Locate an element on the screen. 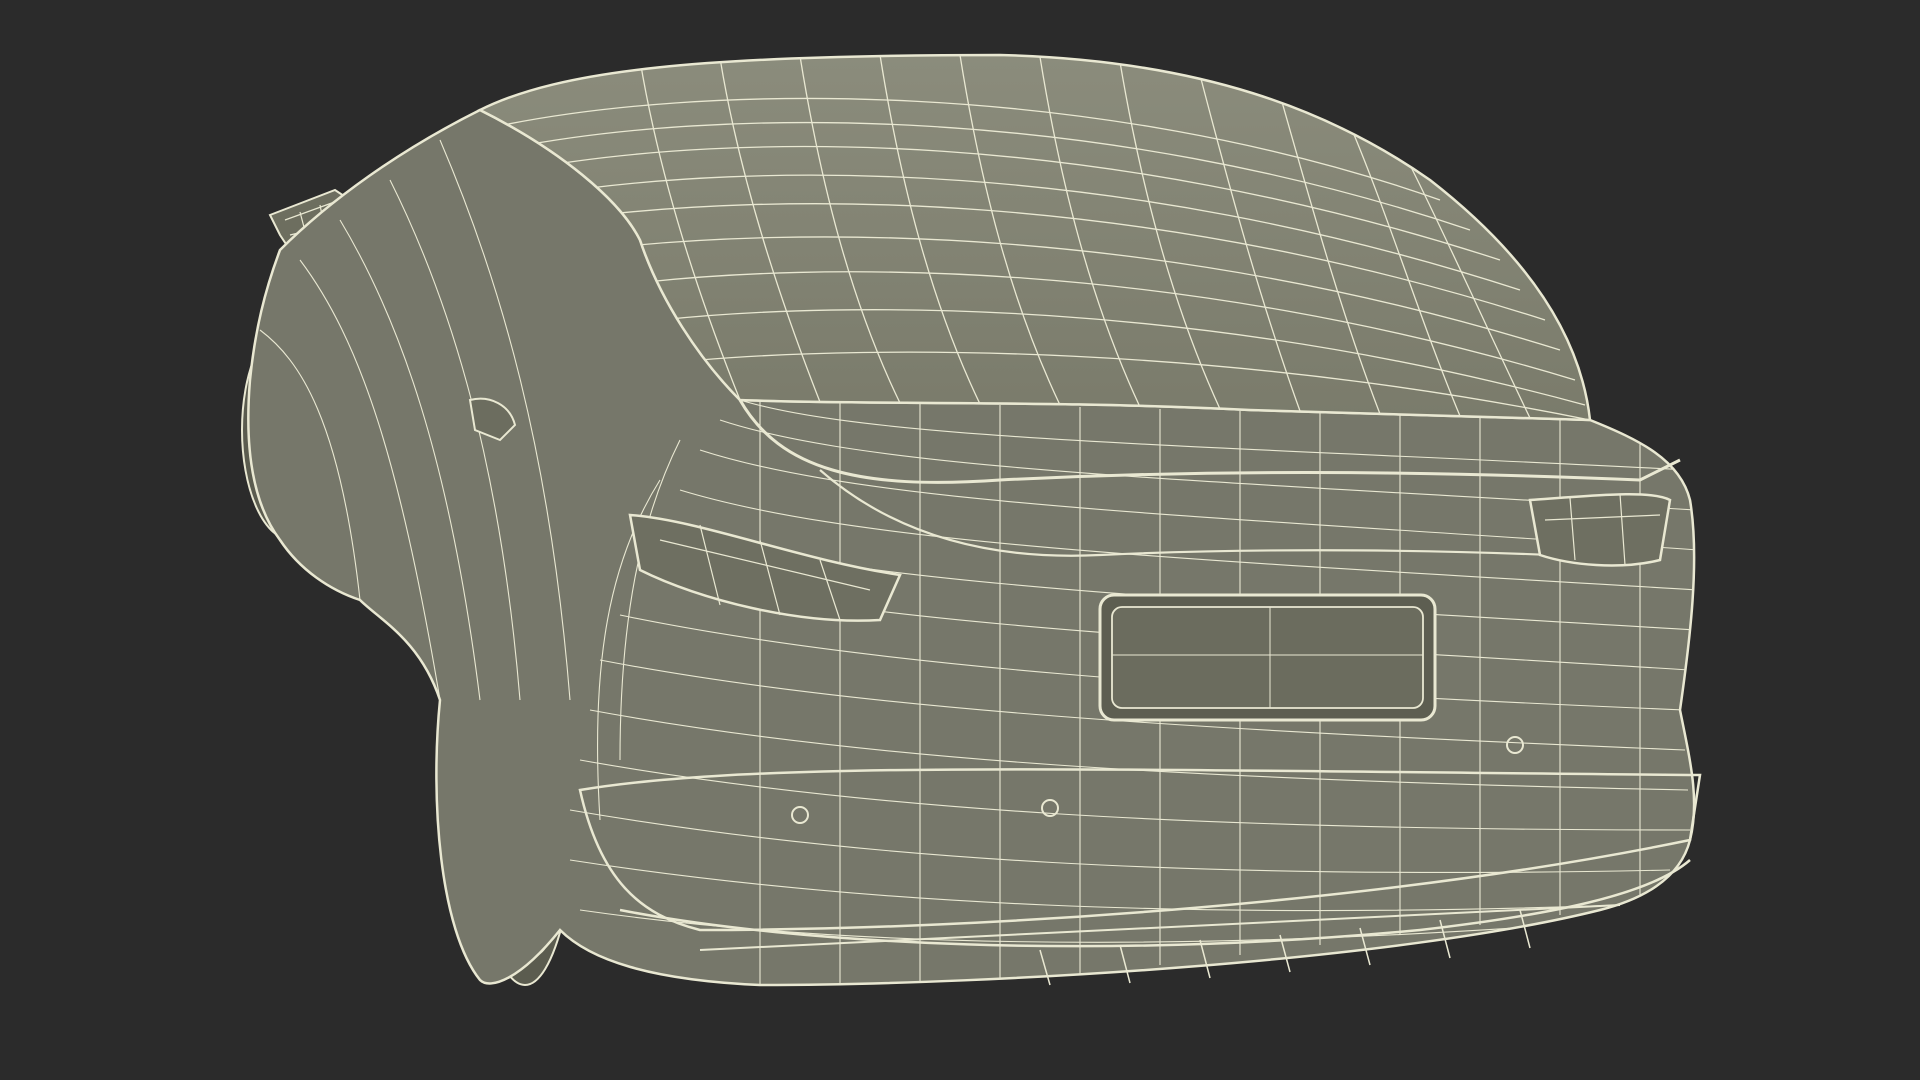 The width and height of the screenshot is (1920, 1080). tail-light-right is located at coordinates (1600, 529).